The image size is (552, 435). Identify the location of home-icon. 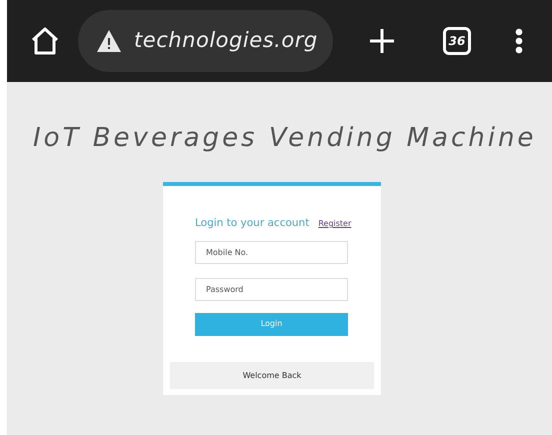
(45, 41).